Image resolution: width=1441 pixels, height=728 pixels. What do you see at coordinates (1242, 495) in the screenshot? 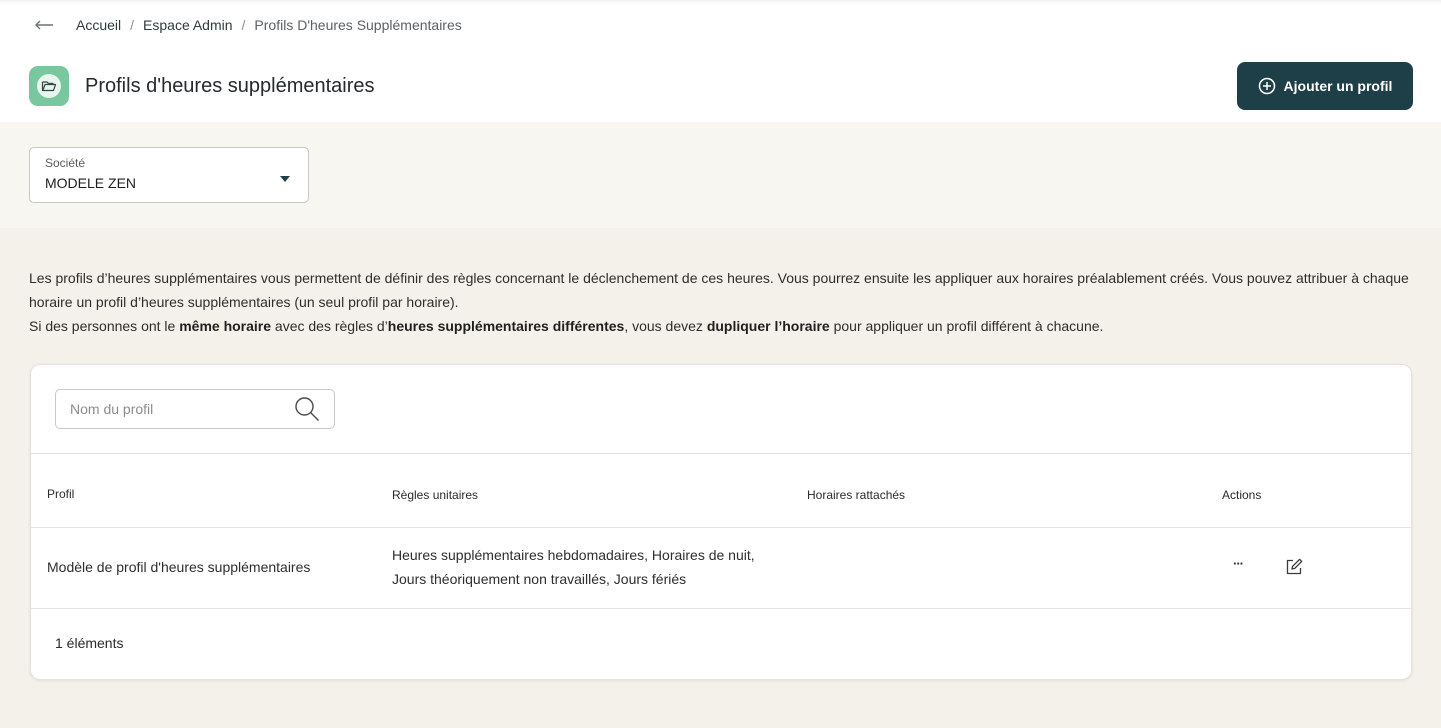
I see `column-header-actions: Actions` at bounding box center [1242, 495].